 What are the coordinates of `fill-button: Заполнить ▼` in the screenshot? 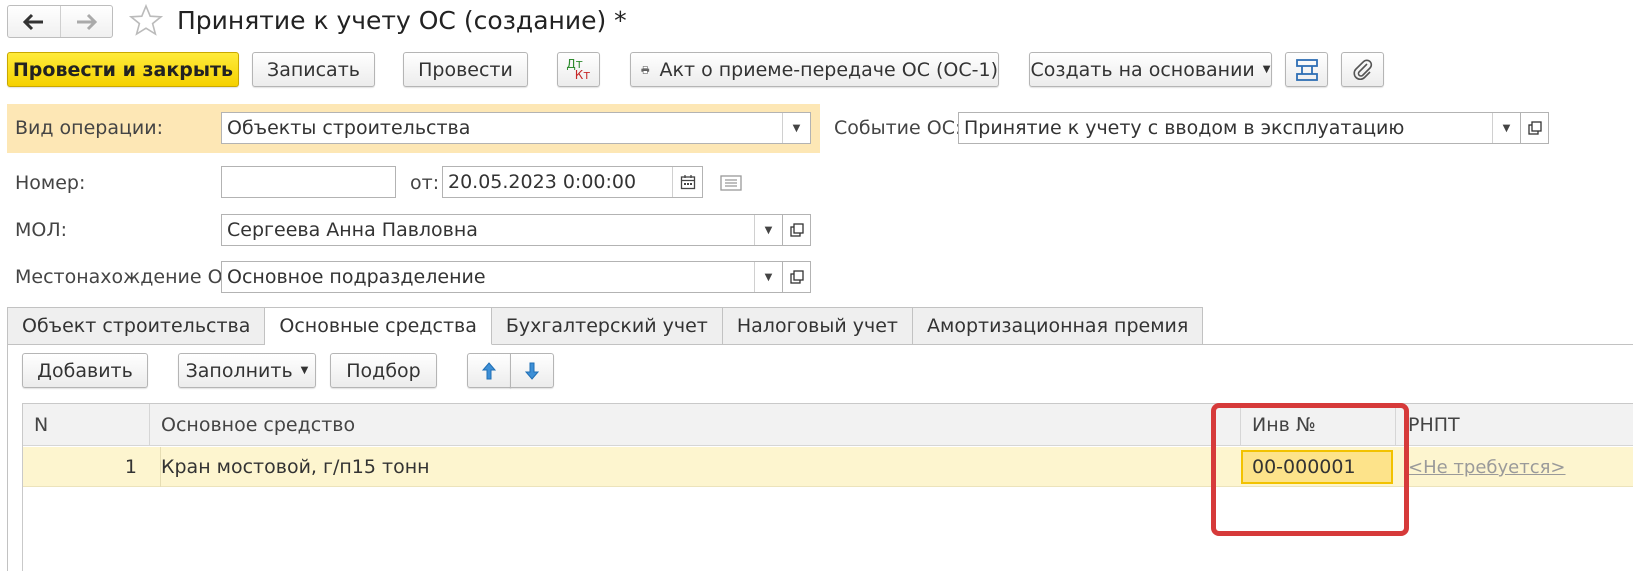 It's located at (247, 370).